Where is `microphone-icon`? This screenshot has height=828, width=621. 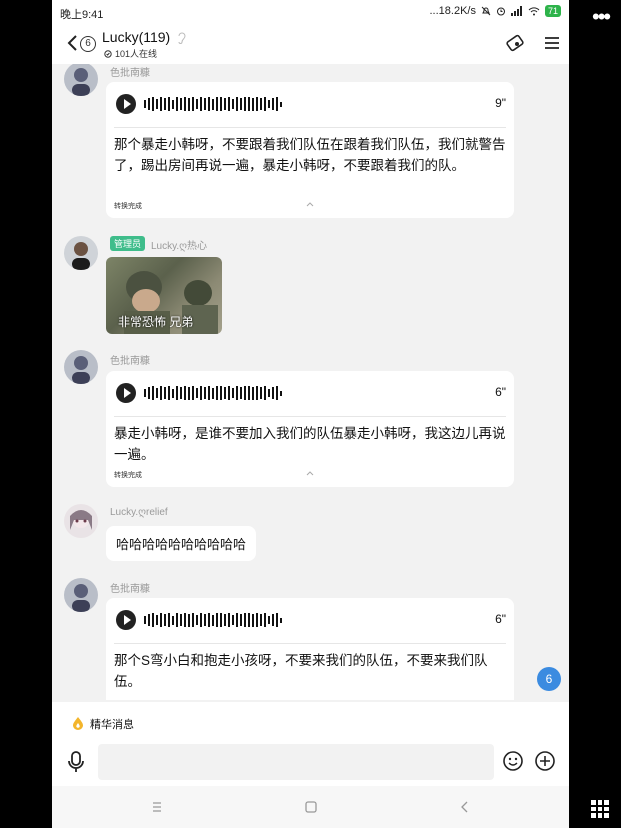
microphone-icon is located at coordinates (76, 762).